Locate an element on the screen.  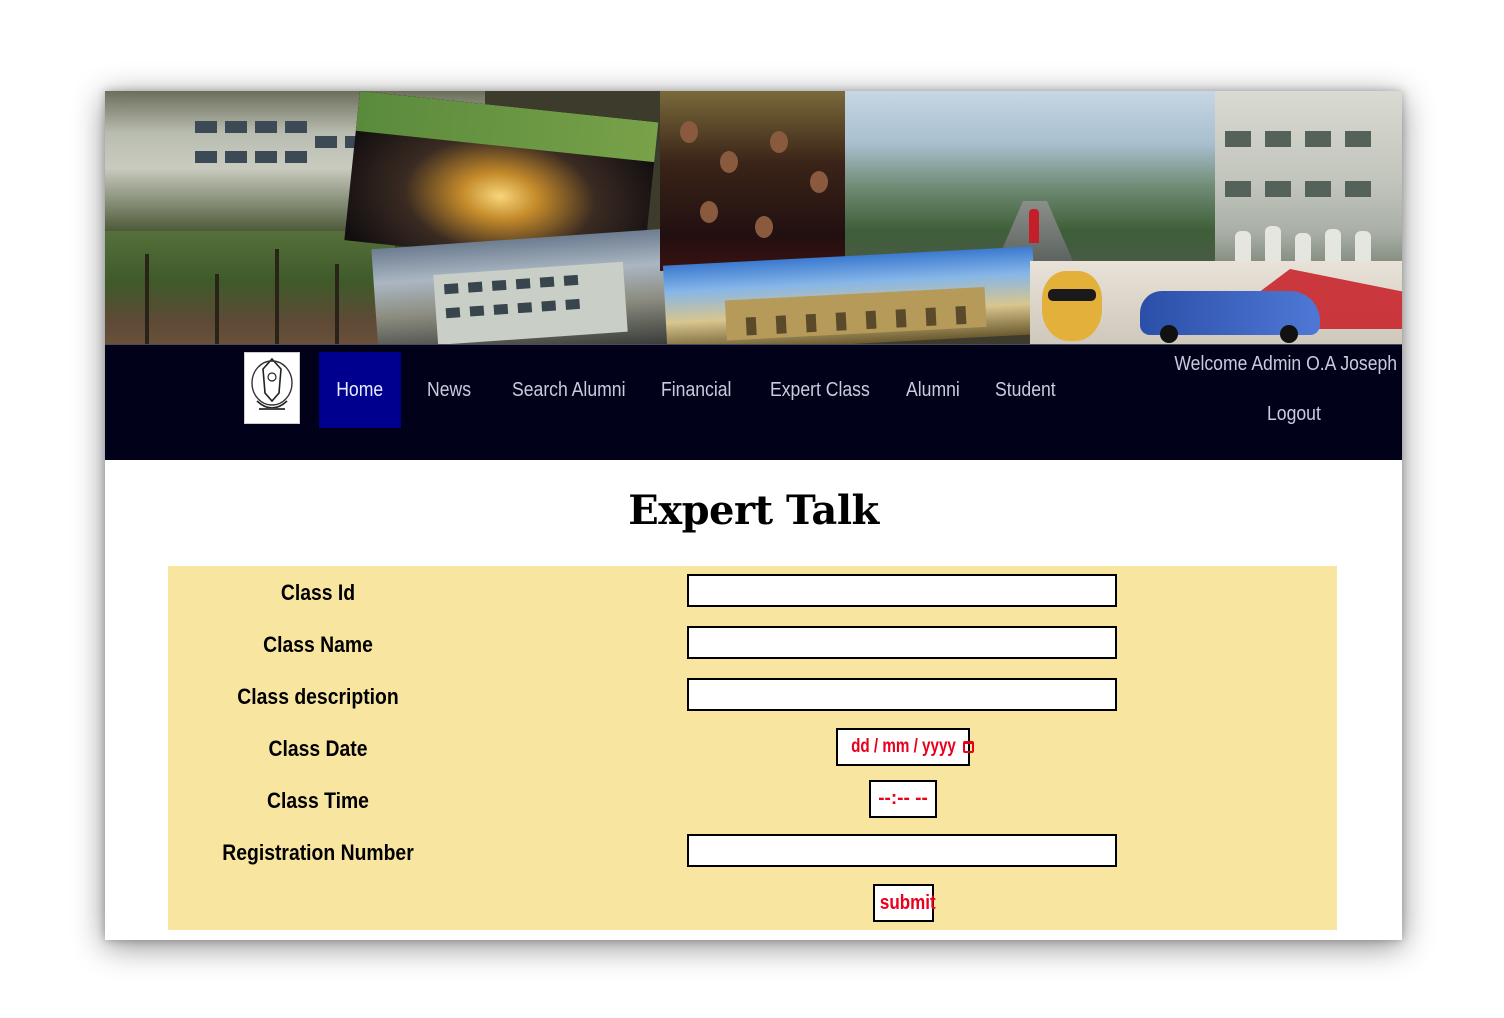
submit-button: submit is located at coordinates (904, 903).